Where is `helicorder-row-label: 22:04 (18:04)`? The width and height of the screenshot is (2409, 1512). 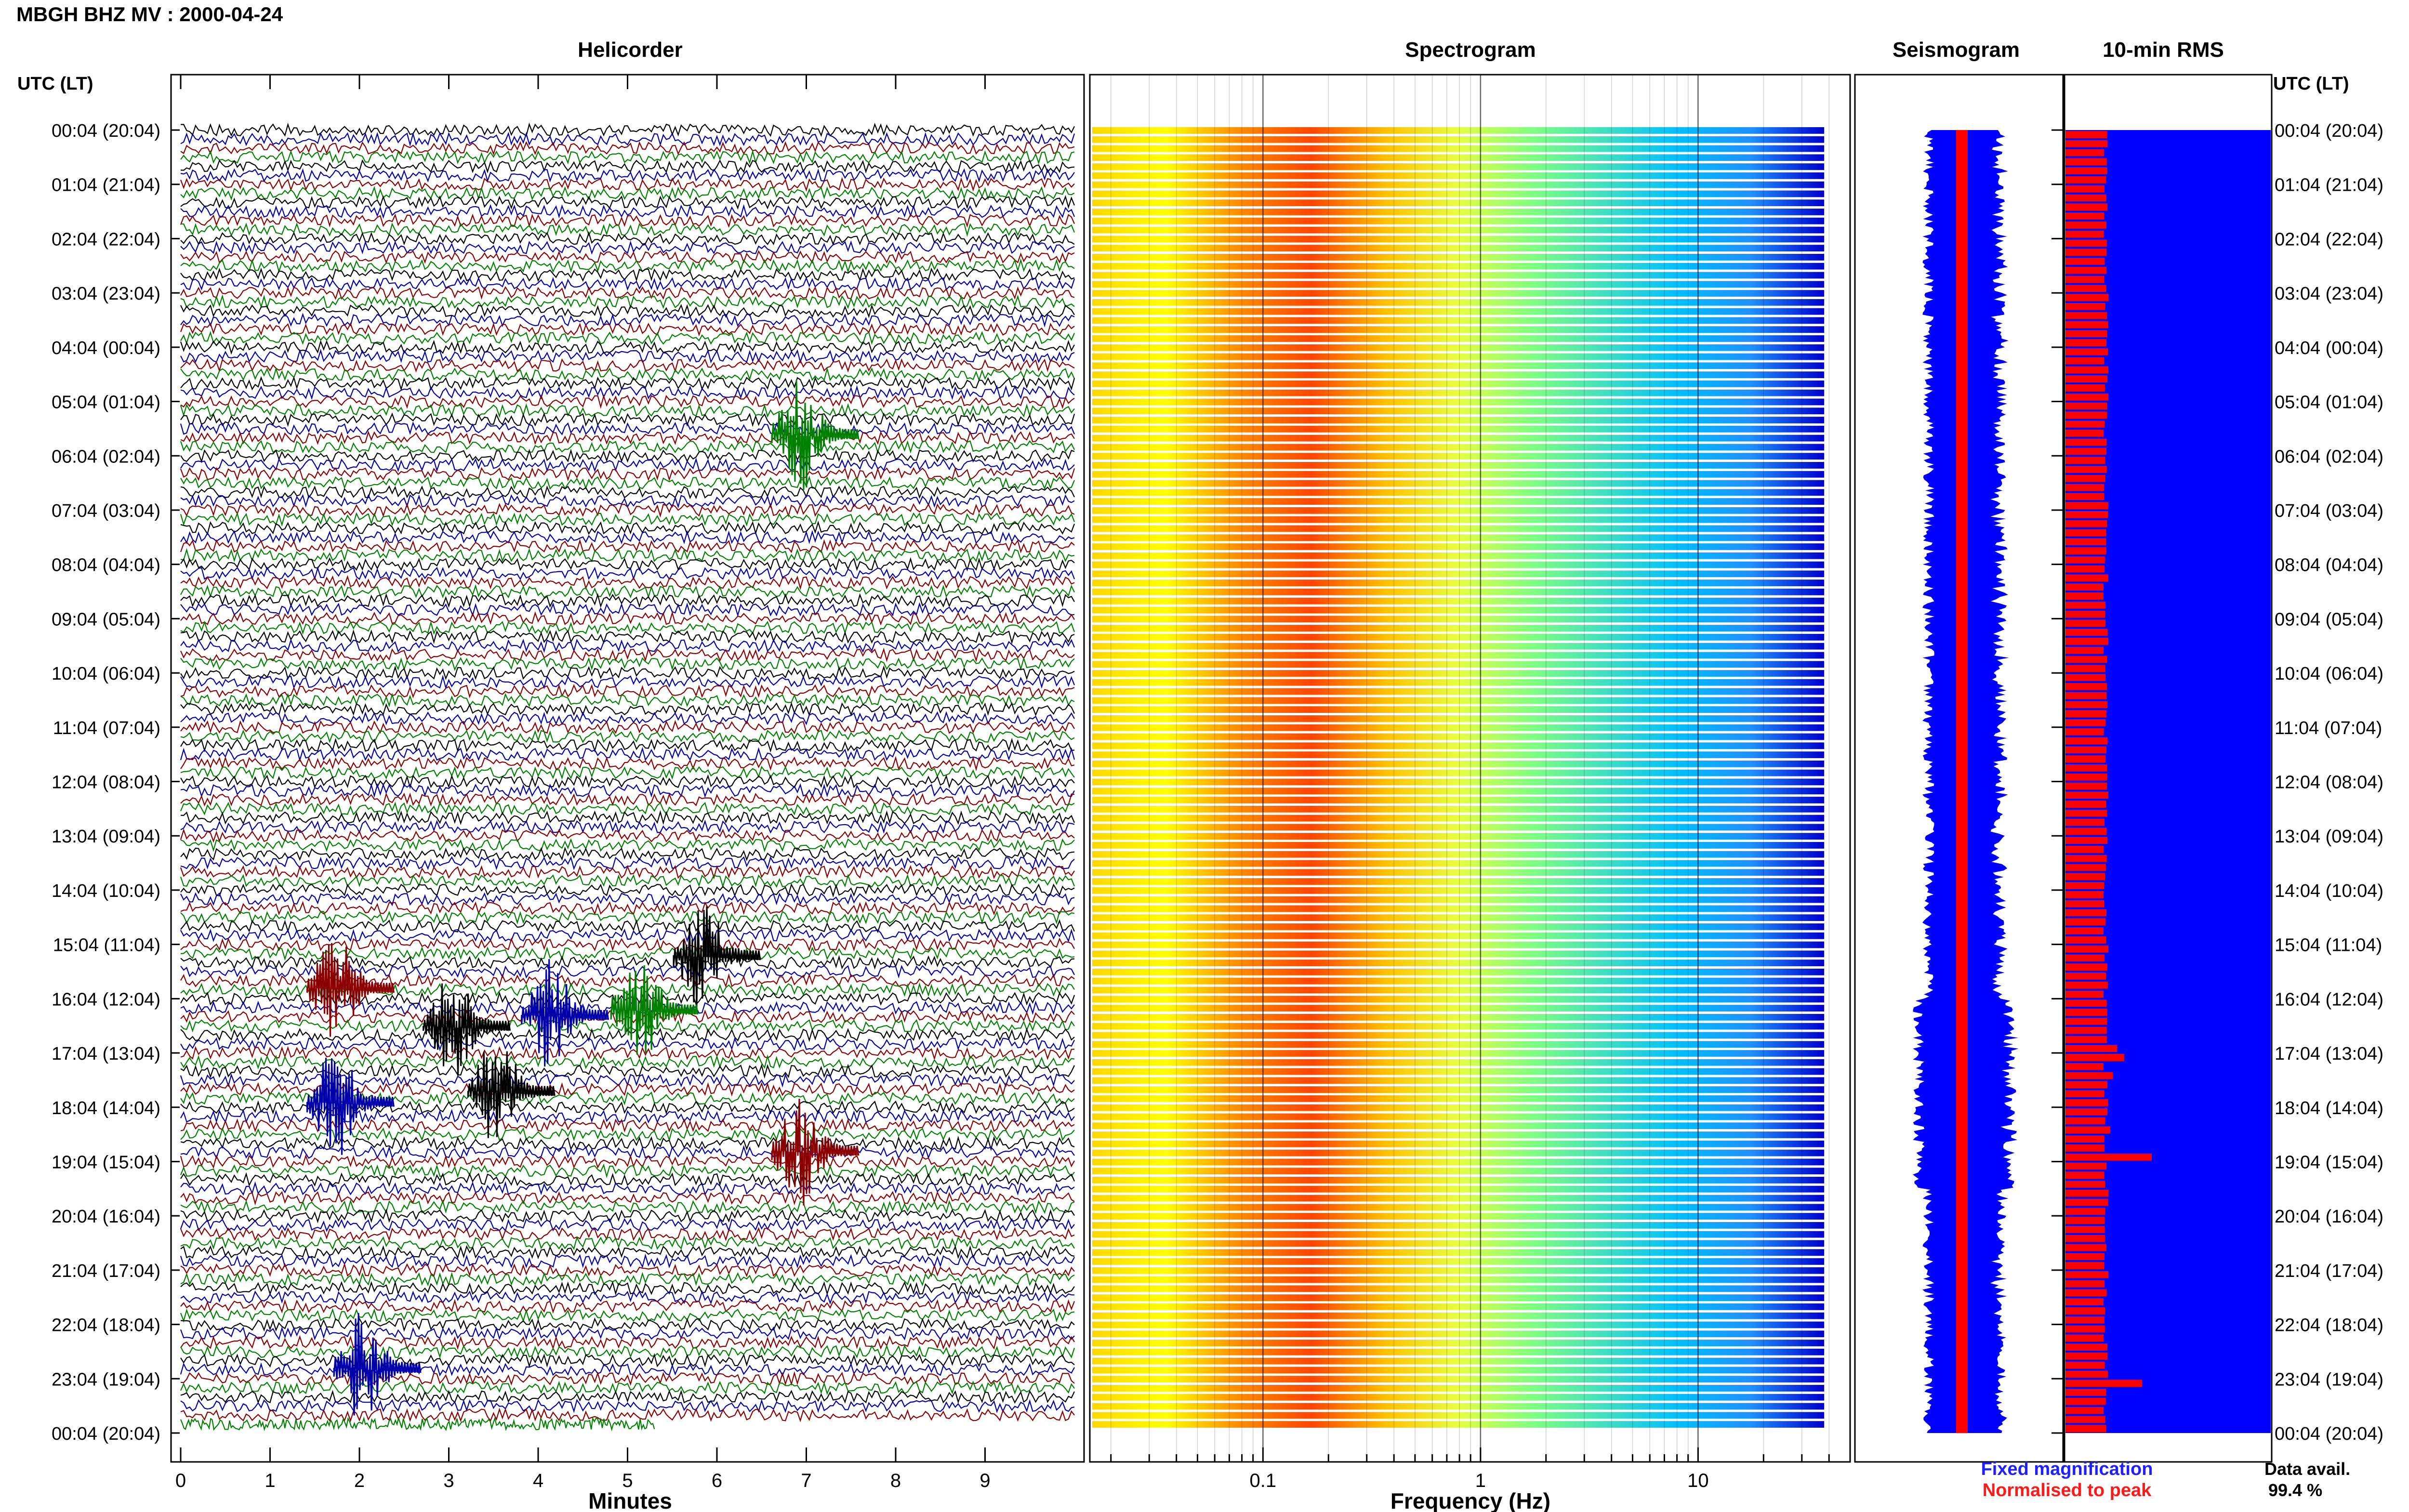 helicorder-row-label: 22:04 (18:04) is located at coordinates (106, 1325).